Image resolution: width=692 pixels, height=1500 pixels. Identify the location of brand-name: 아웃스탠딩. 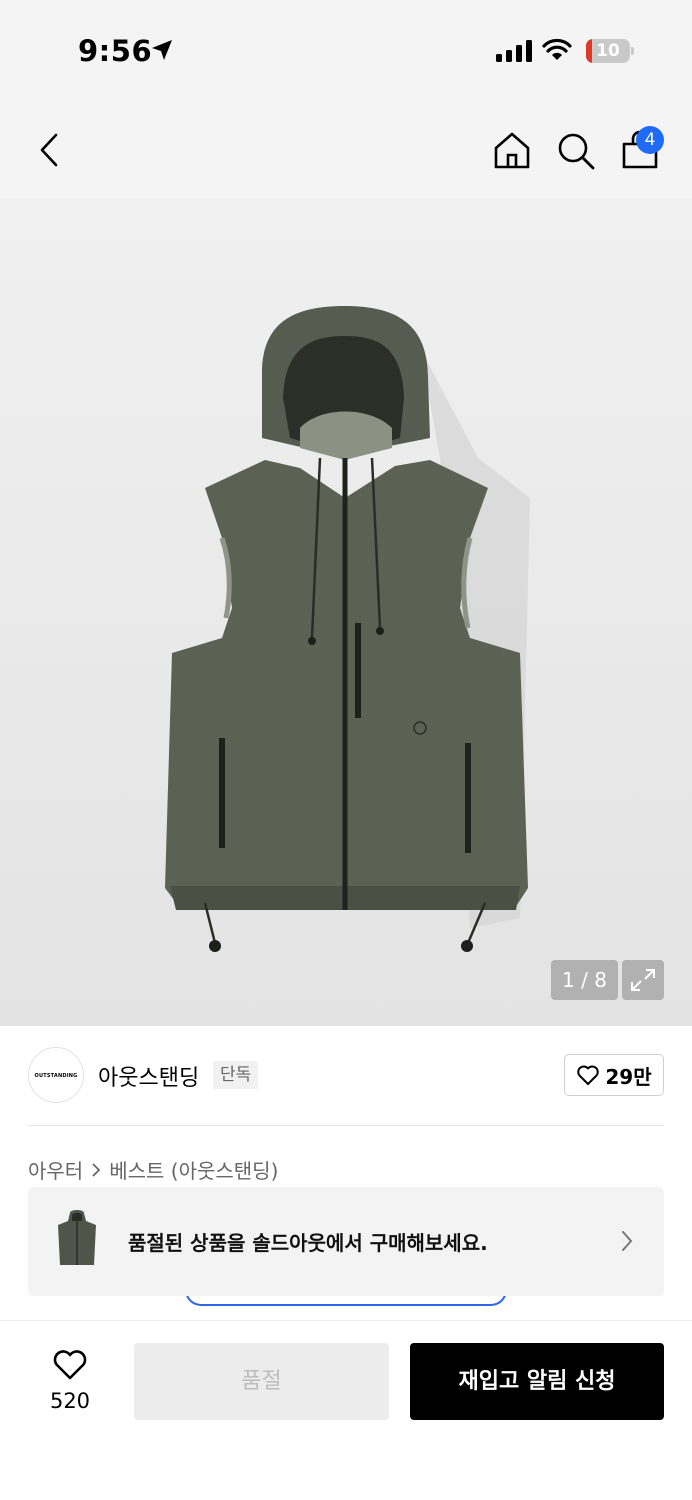
(148, 1076).